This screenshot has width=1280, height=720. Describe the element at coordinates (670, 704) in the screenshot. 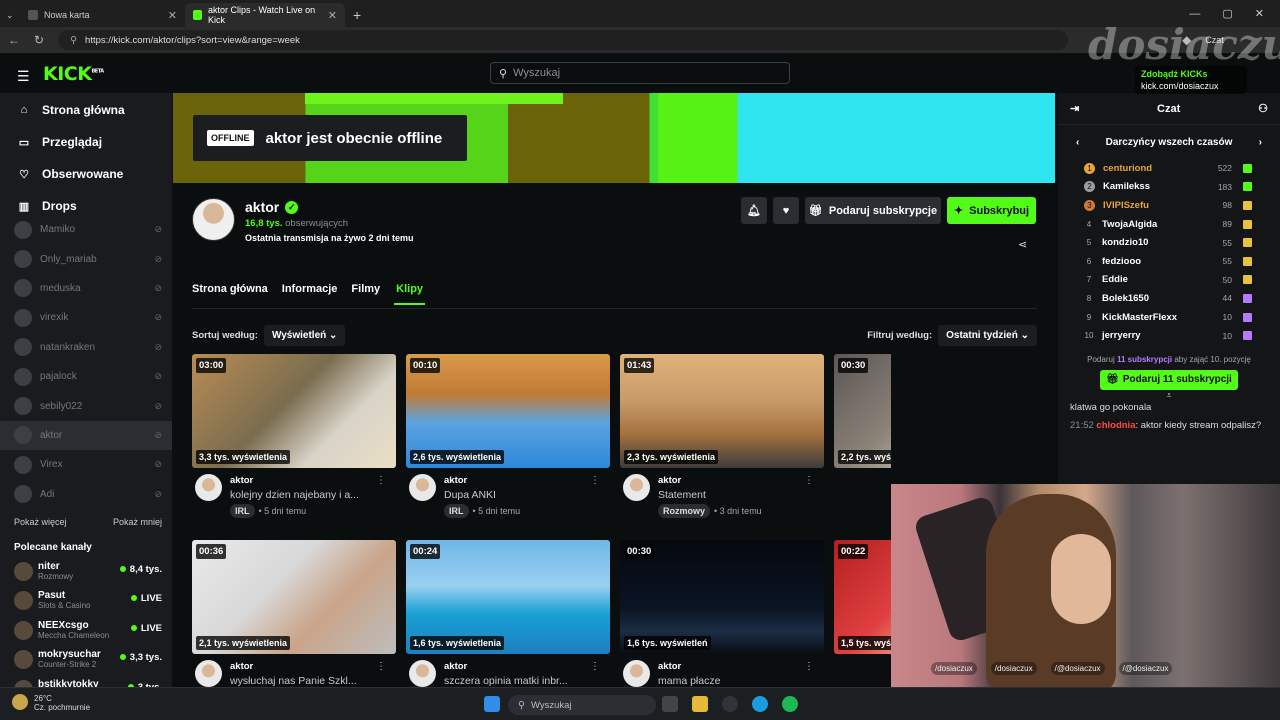

I see `task-view-icon` at that location.